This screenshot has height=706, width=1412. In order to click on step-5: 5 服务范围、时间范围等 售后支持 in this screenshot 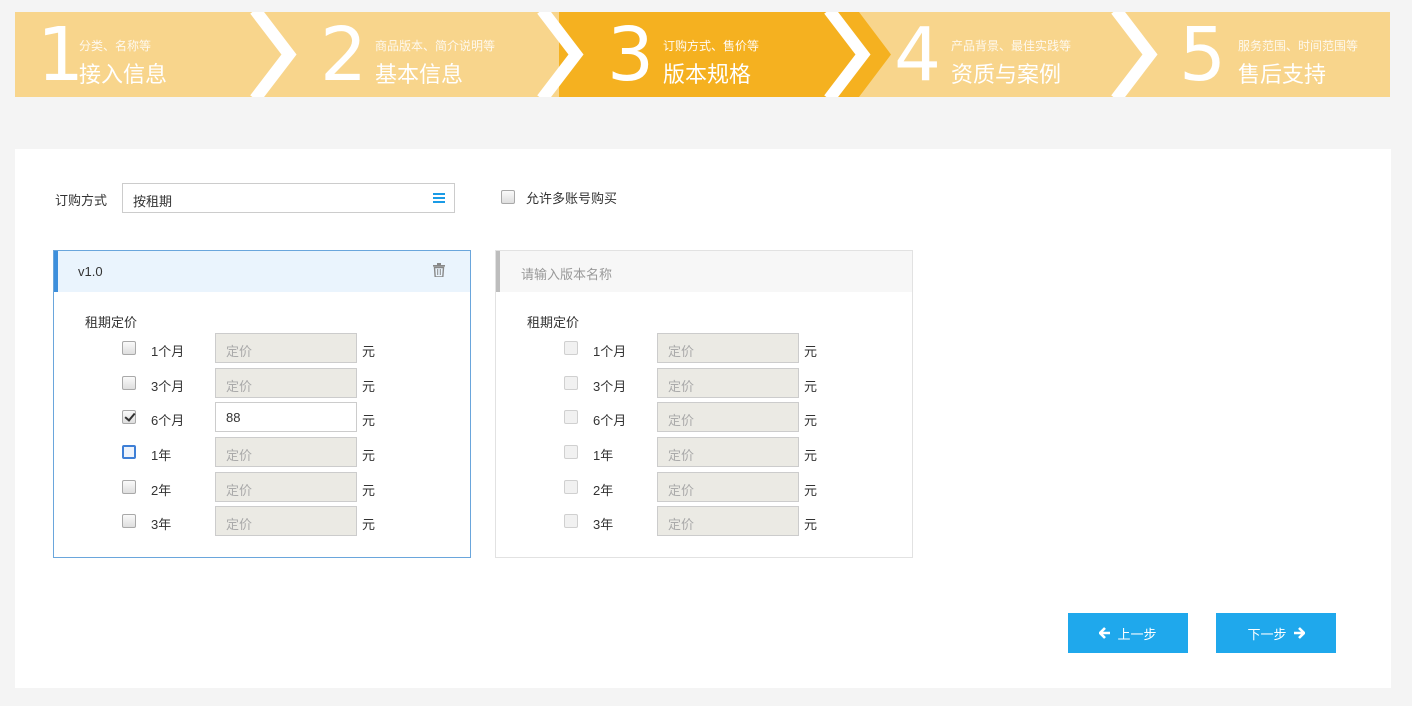, I will do `click(1276, 54)`.